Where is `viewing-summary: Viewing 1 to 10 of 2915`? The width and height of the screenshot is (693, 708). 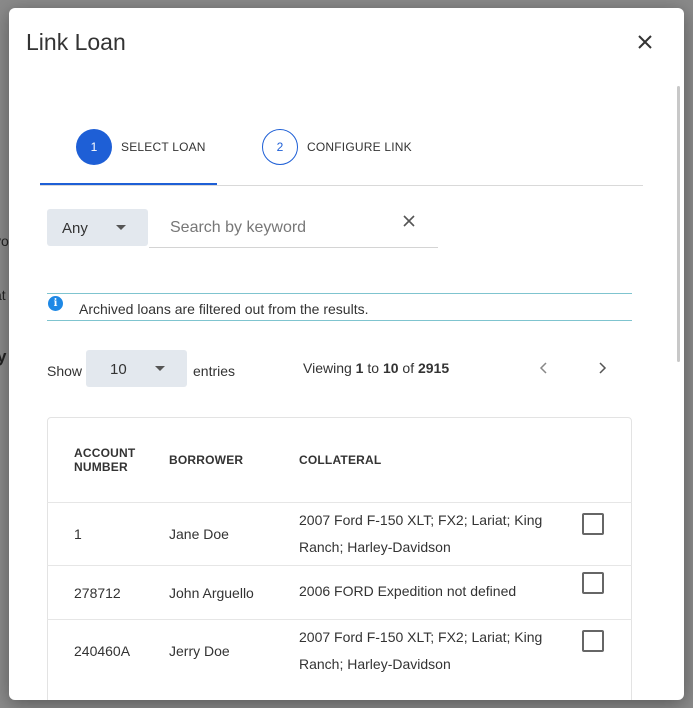
viewing-summary: Viewing 1 to 10 of 2915 is located at coordinates (376, 368).